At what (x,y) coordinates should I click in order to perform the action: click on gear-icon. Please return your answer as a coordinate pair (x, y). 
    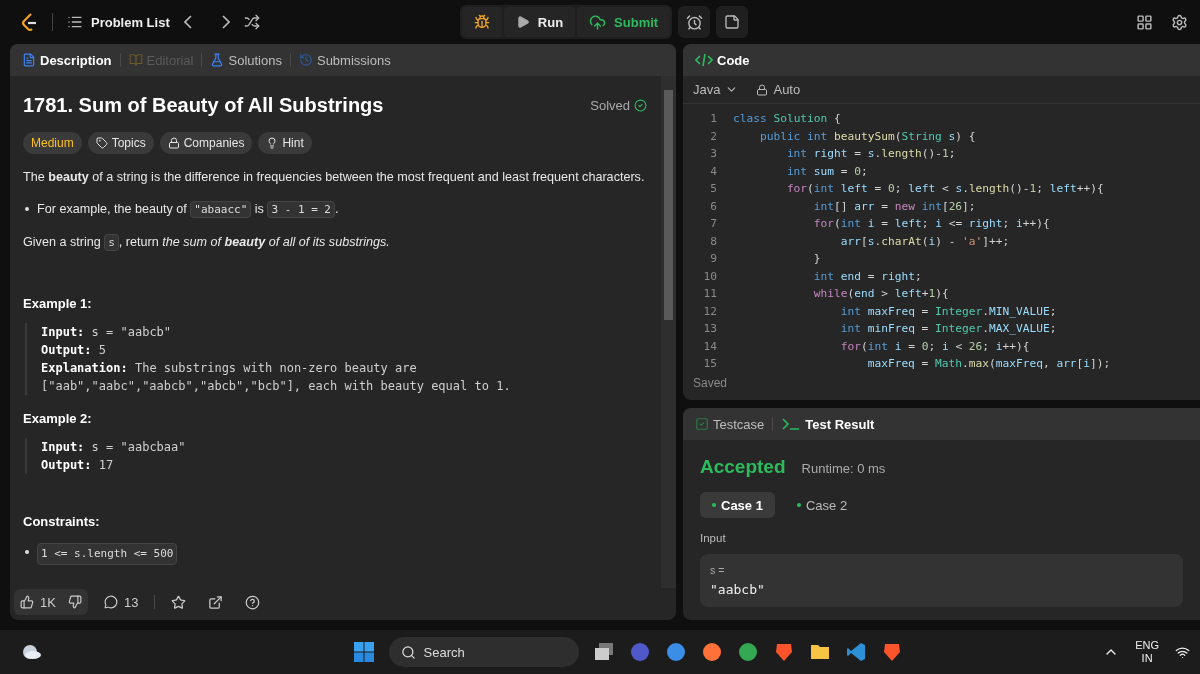
    Looking at the image, I should click on (1179, 22).